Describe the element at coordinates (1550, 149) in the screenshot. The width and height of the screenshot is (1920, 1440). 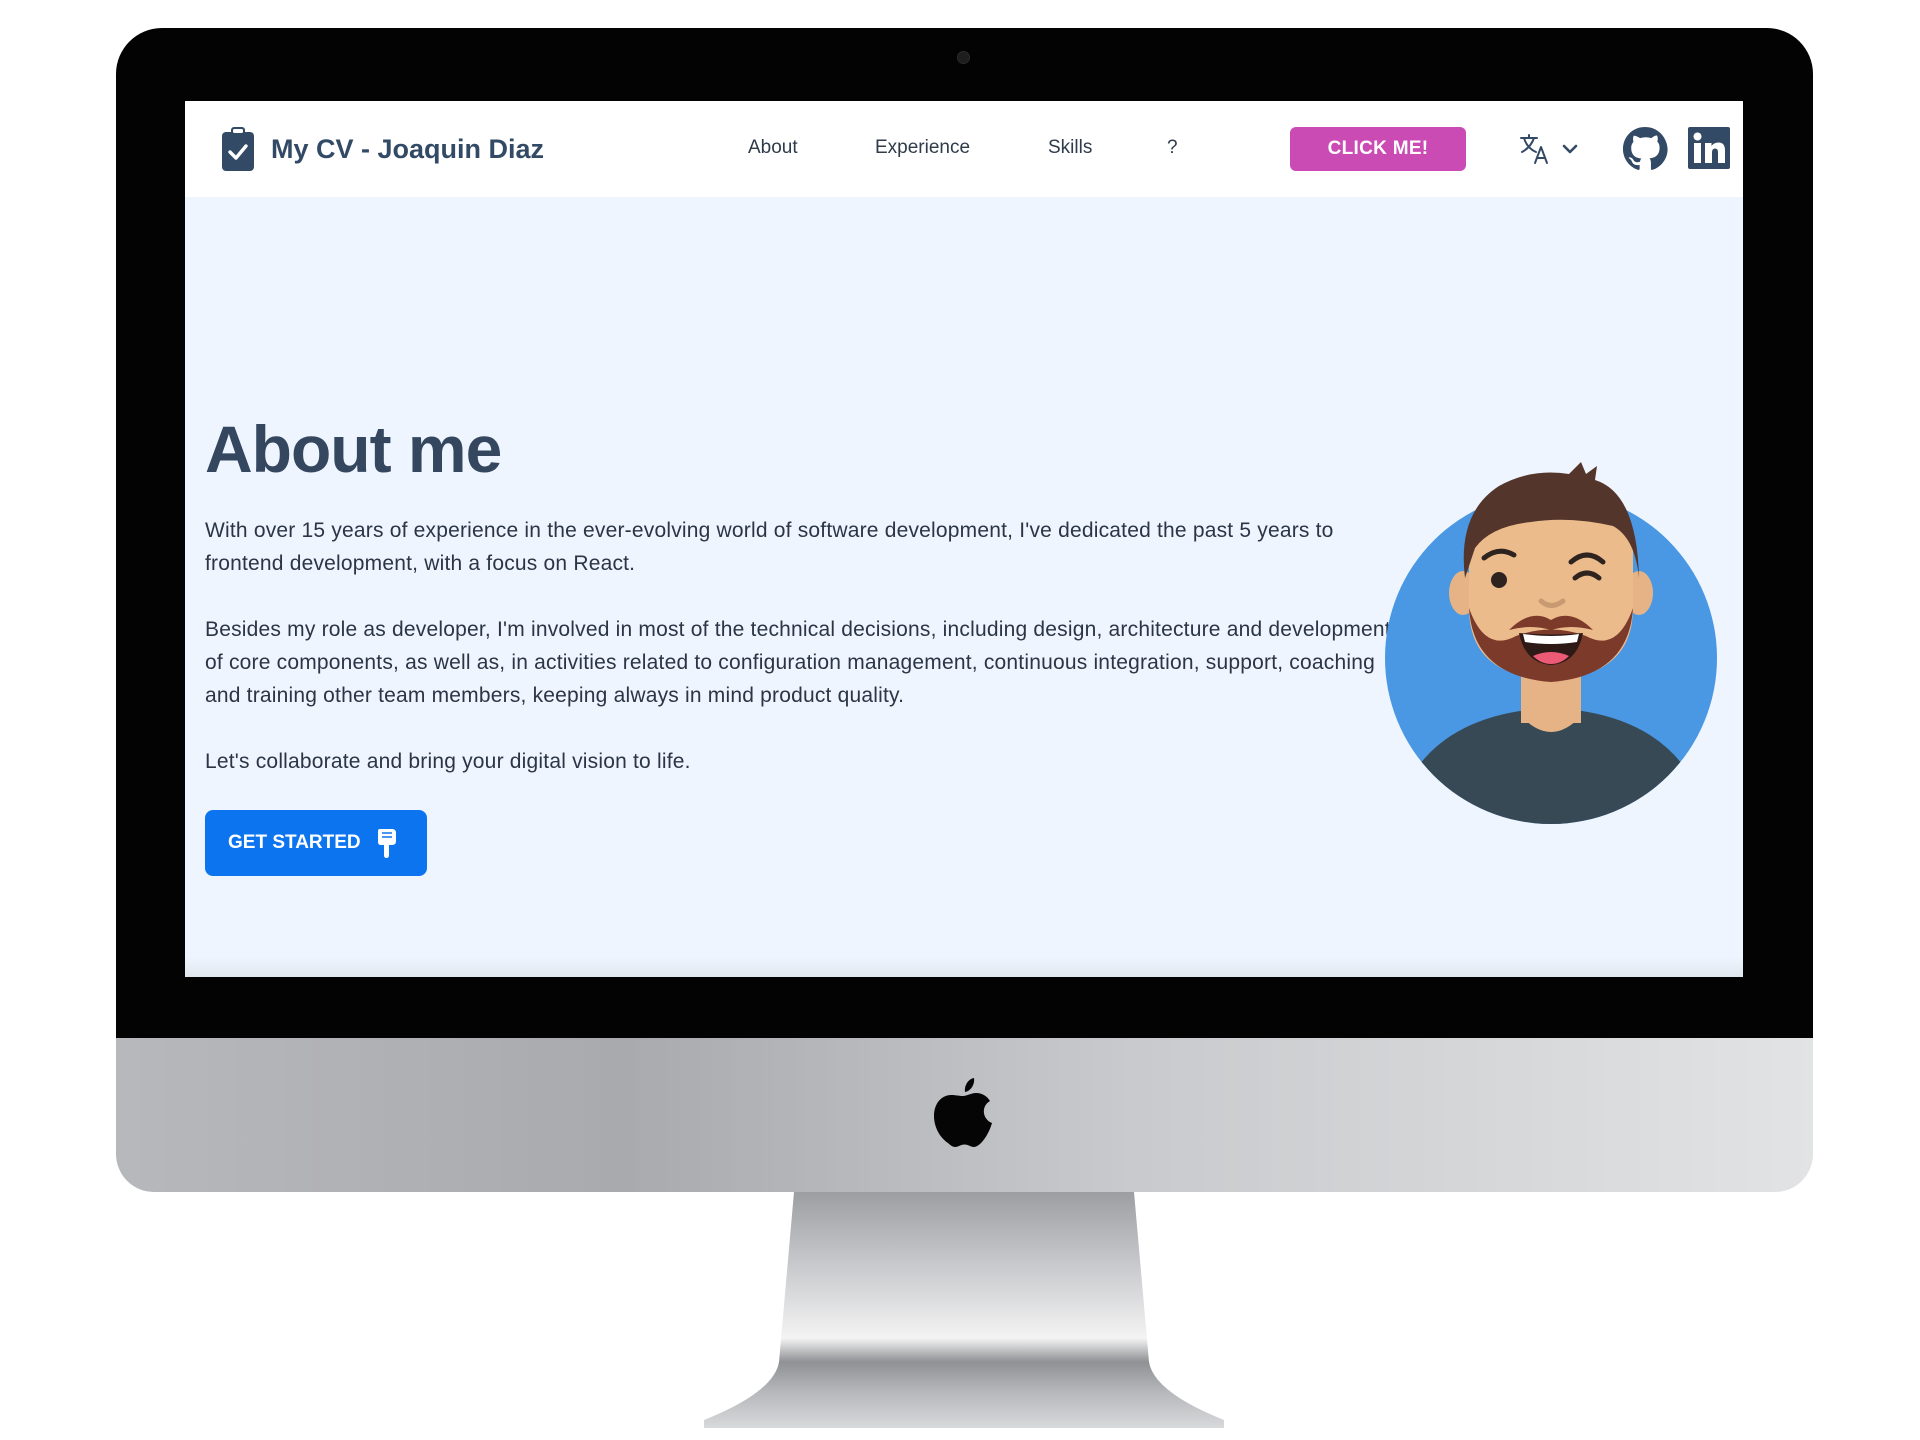
I see `language-selector` at that location.